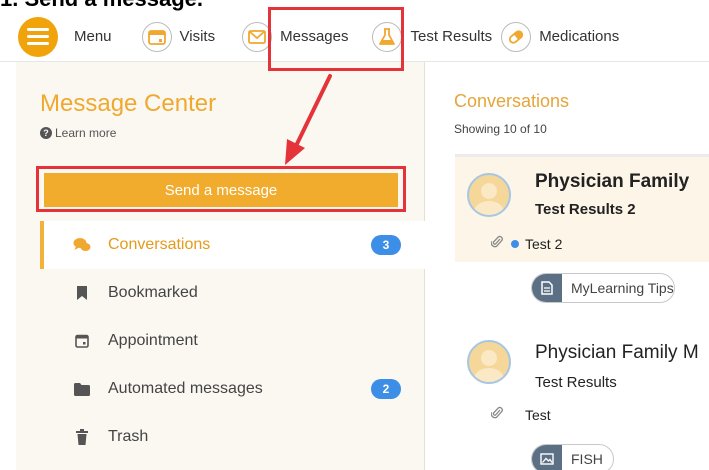 The image size is (709, 470). What do you see at coordinates (308, 119) in the screenshot?
I see `arrow-annotation` at bounding box center [308, 119].